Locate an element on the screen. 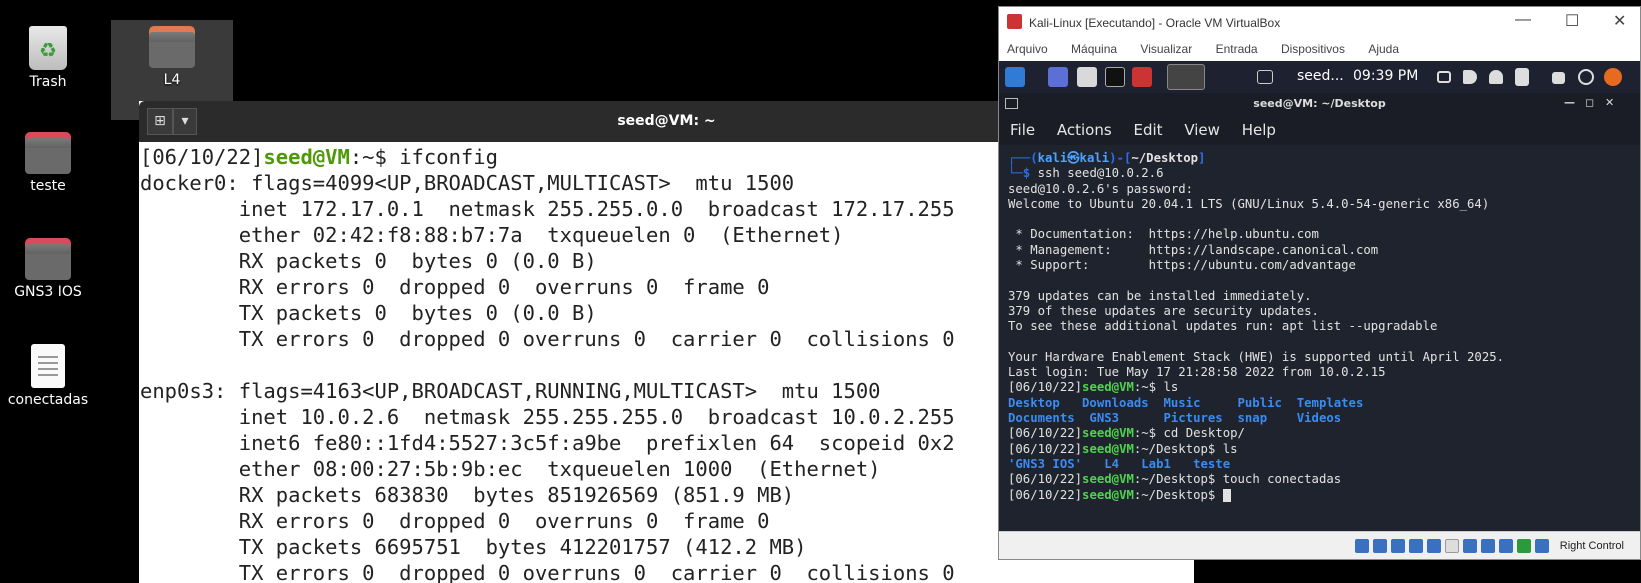 The height and width of the screenshot is (583, 1641). menu-visualizar: Visualizar is located at coordinates (1166, 49).